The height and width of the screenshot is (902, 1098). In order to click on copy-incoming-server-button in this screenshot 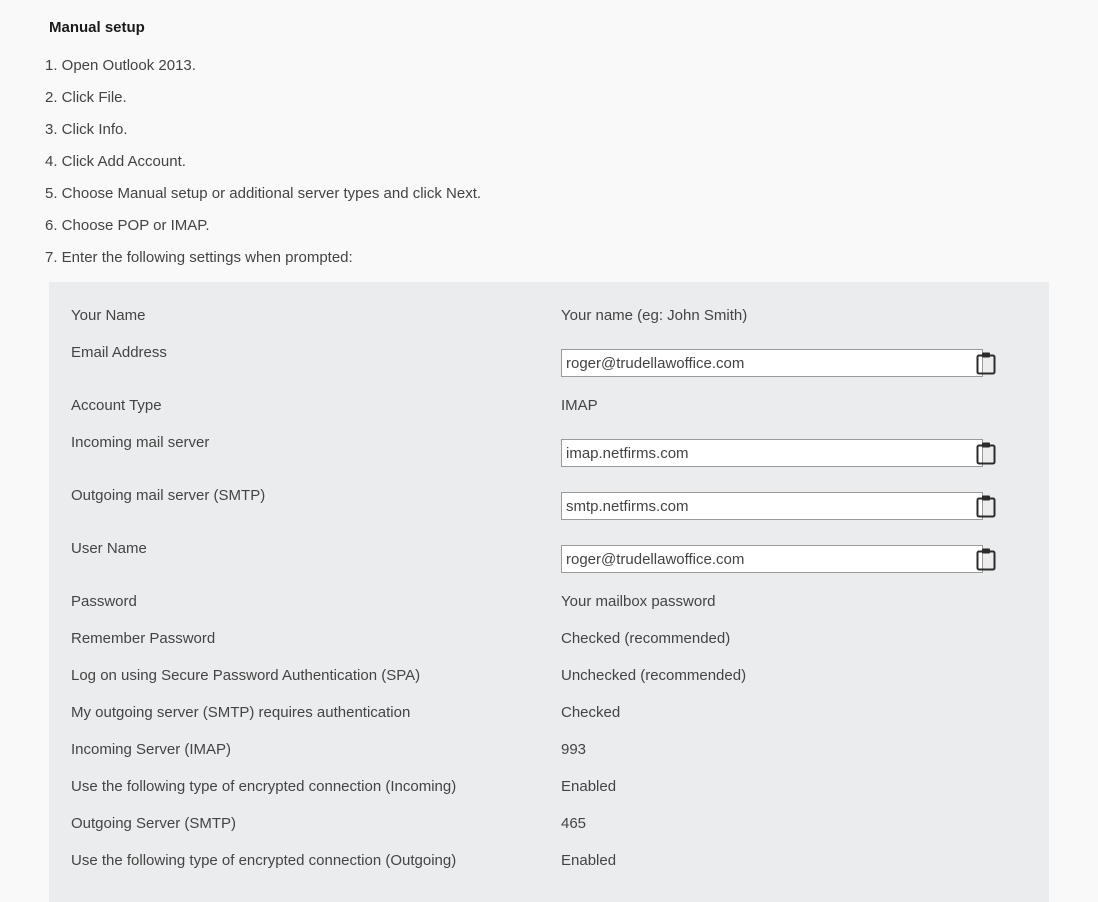, I will do `click(987, 453)`.